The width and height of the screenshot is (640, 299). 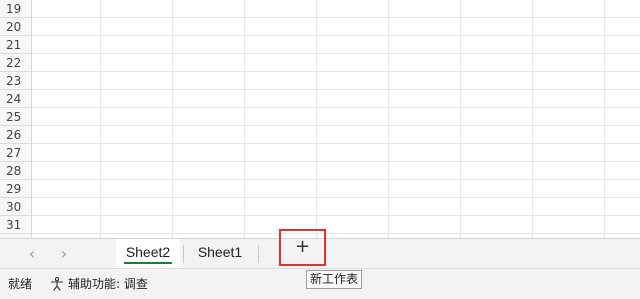 I want to click on row-number: 24, so click(x=15, y=99).